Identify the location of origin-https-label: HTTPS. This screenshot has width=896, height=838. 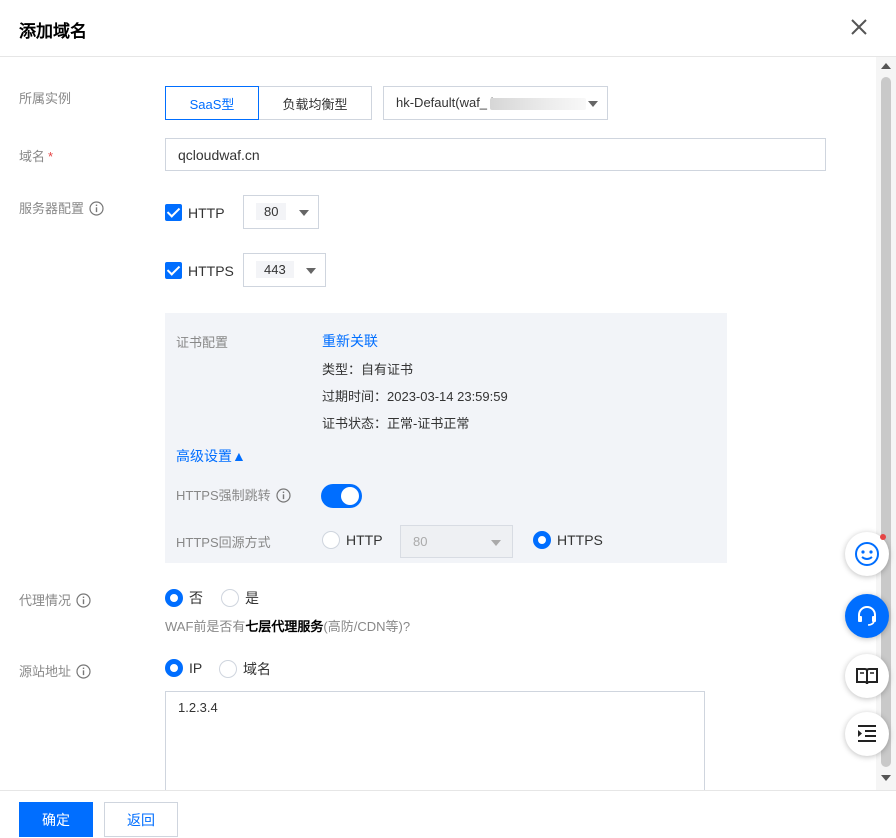
(580, 540).